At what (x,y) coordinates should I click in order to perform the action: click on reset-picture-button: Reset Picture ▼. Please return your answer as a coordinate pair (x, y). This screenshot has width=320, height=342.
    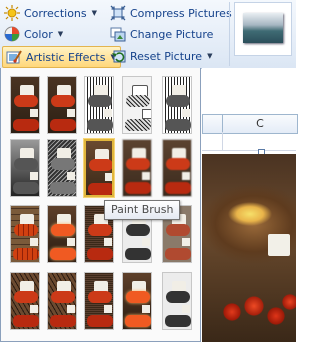
    Looking at the image, I should click on (161, 56).